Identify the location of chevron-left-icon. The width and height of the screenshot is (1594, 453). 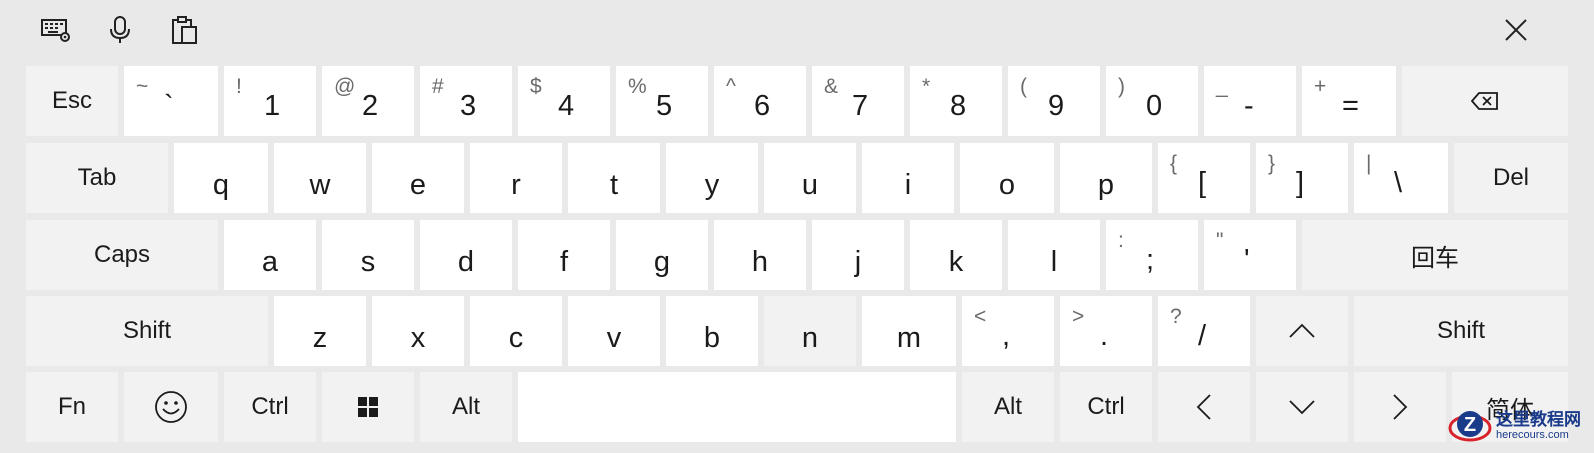
(1204, 407).